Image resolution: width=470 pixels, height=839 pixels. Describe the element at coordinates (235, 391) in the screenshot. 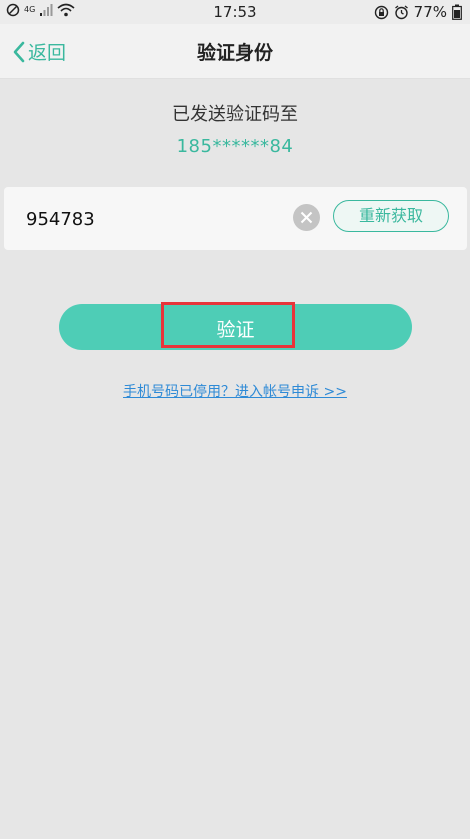

I see `account-appeal-link: 手机号码已停用？进入帐号申诉 >>` at that location.